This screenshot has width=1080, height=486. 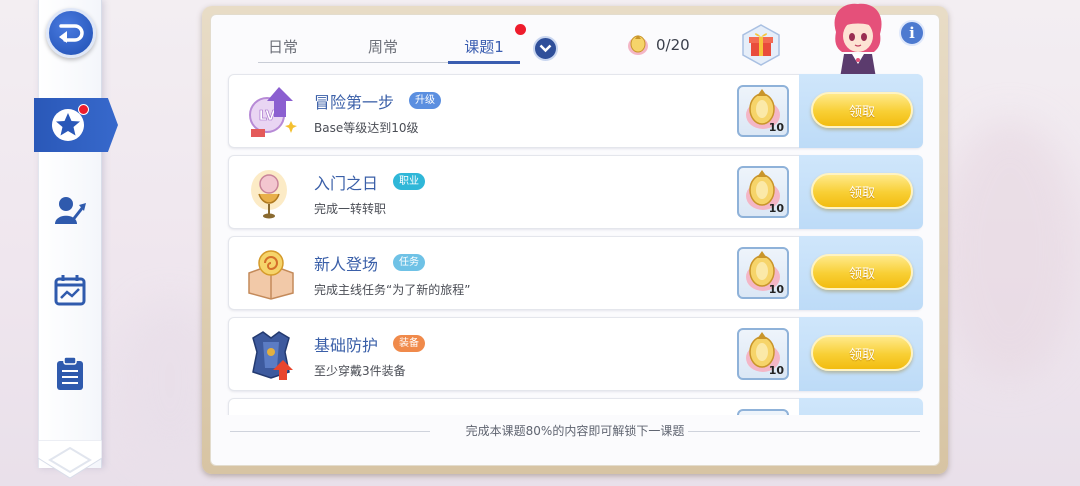 I want to click on tab-label: 日常, so click(x=282, y=47).